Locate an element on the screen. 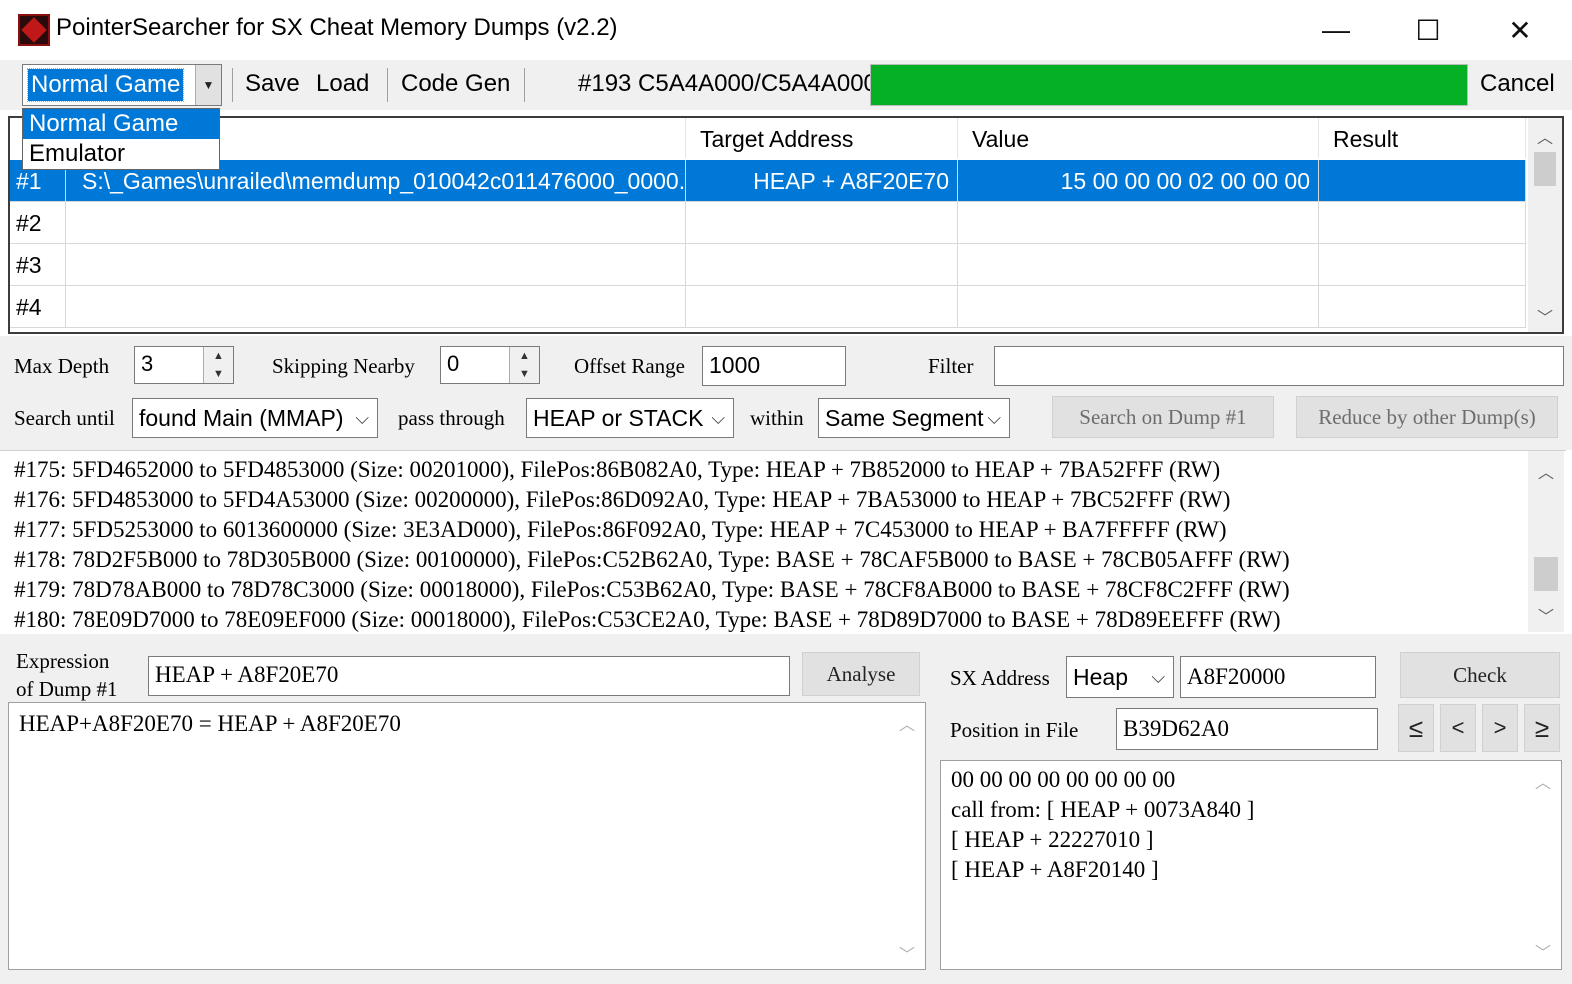 This screenshot has height=984, width=1572. filter-label: Filter is located at coordinates (951, 366).